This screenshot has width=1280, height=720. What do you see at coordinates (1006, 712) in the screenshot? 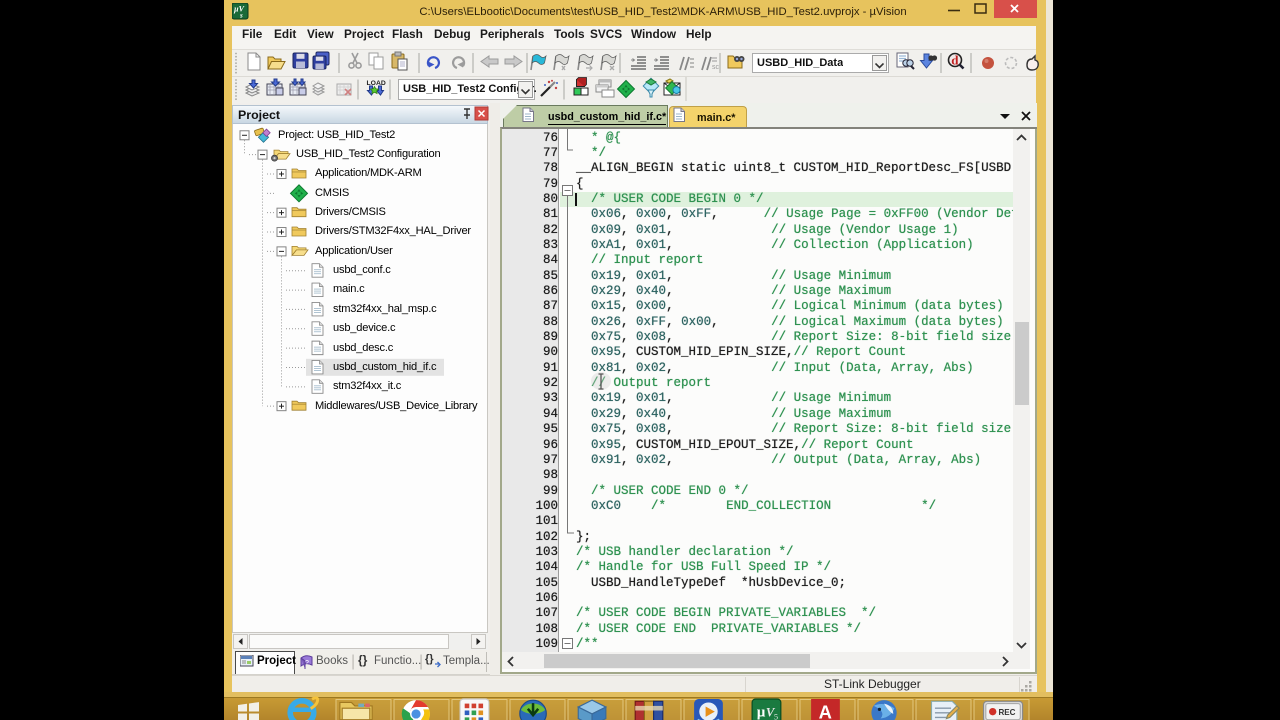
I see `svg-text: REC` at bounding box center [1006, 712].